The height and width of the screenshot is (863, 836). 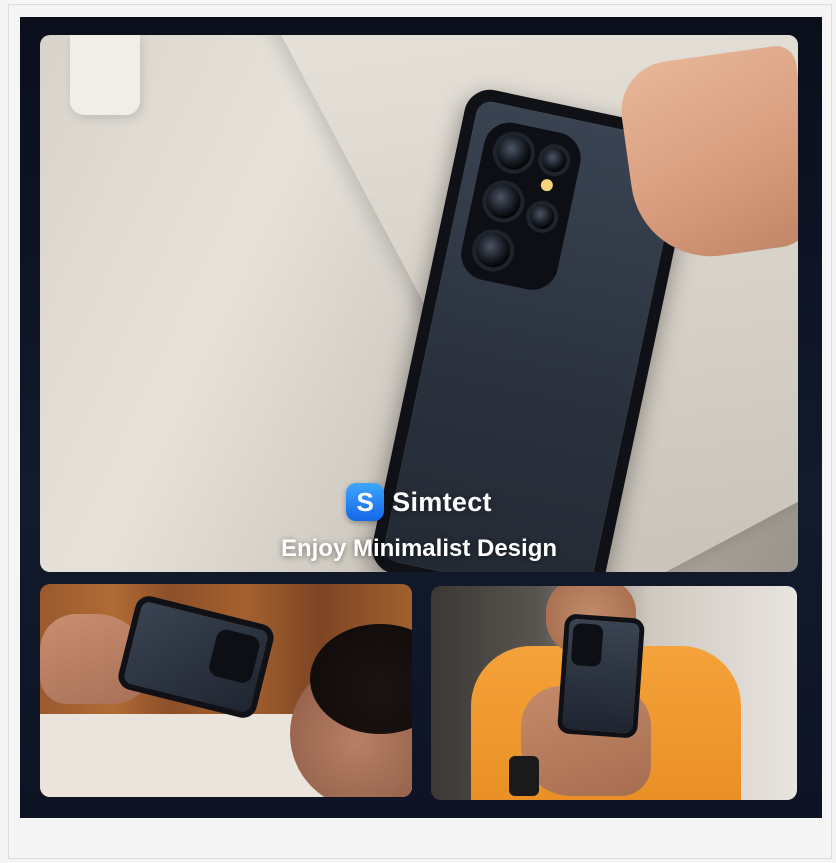 What do you see at coordinates (365, 502) in the screenshot?
I see `simtect-logo-icon: S` at bounding box center [365, 502].